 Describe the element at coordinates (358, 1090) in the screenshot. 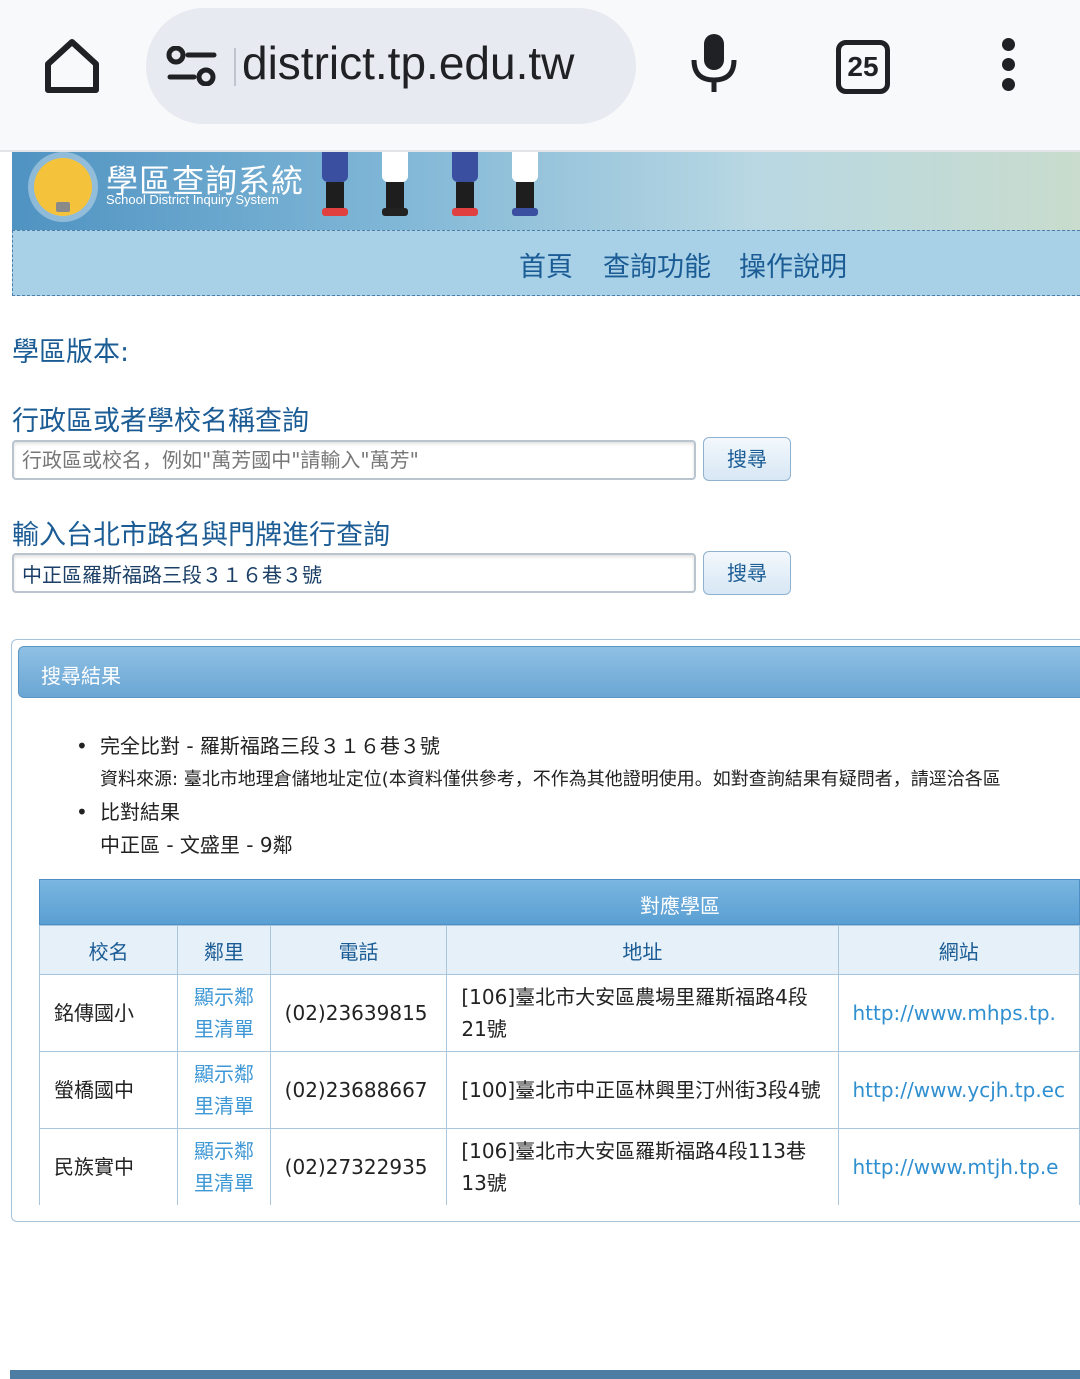

I see `phone: (02)23688667` at that location.